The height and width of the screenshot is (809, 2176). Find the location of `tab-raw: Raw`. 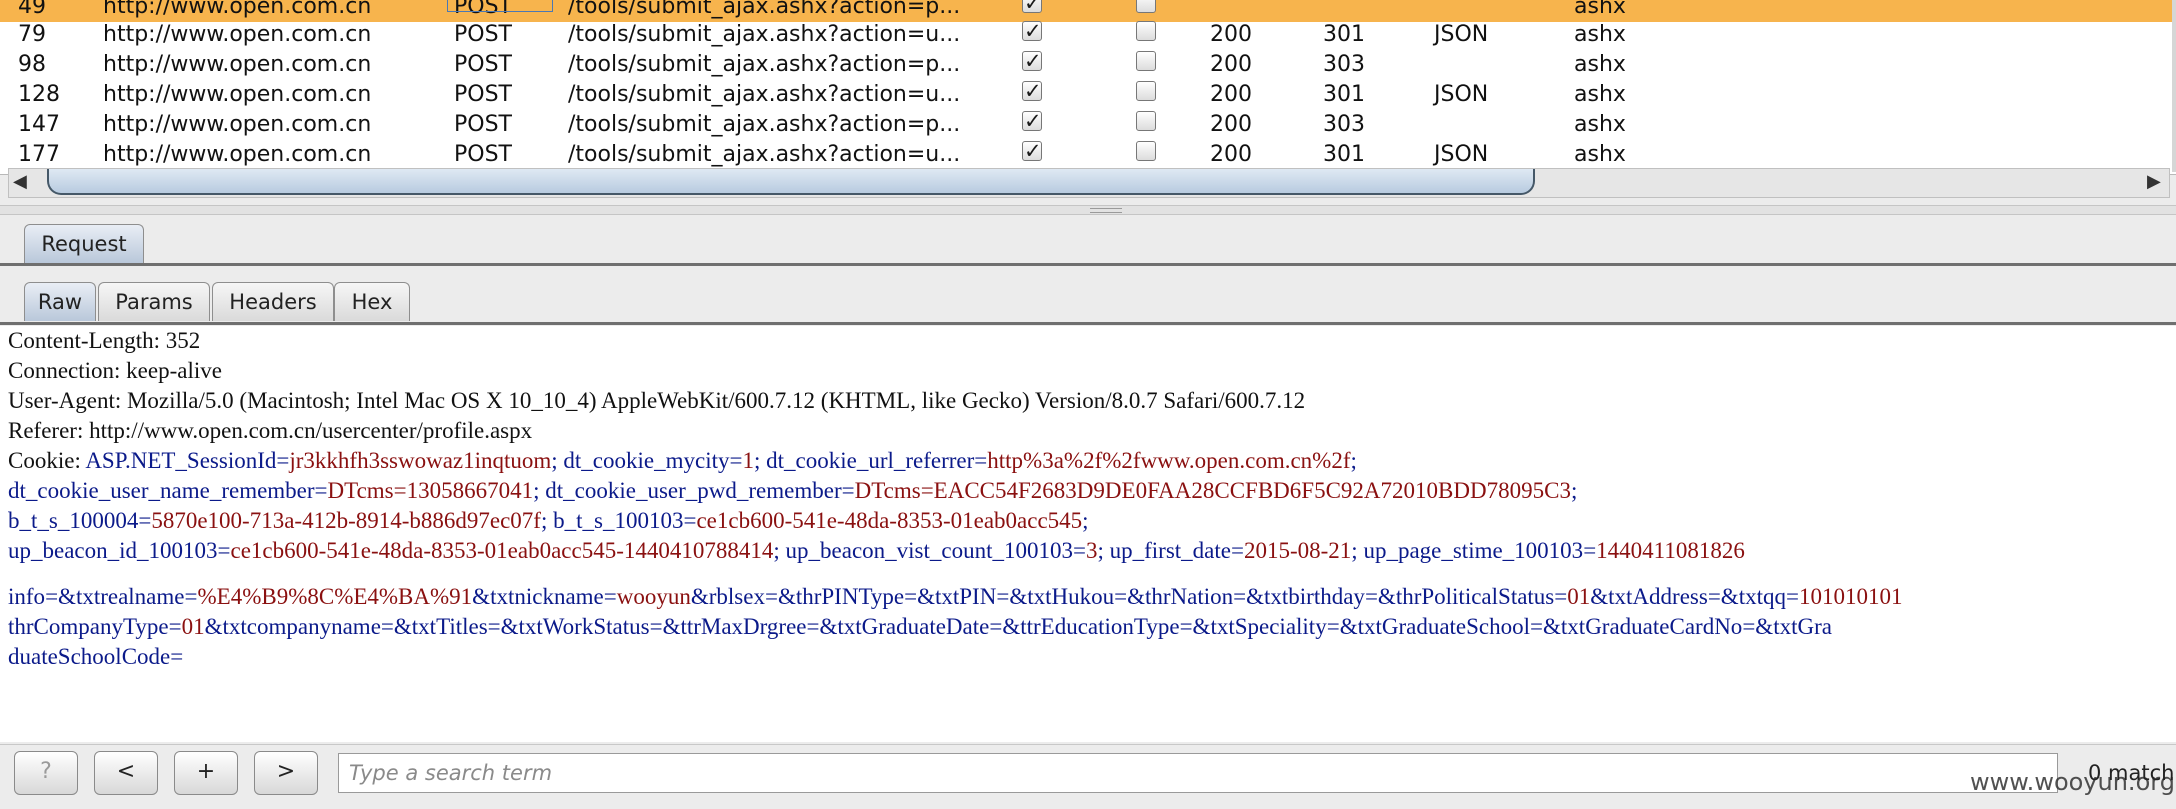

tab-raw: Raw is located at coordinates (60, 301).